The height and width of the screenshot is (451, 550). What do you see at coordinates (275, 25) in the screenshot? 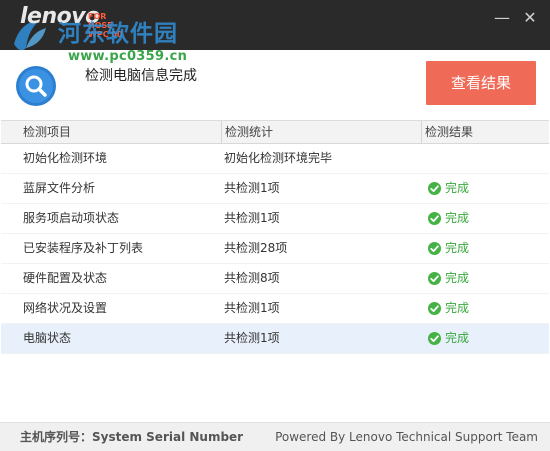
I see `title-bar: lenovo FOR HOSE WPC 00 河东软件园 — ✕` at bounding box center [275, 25].